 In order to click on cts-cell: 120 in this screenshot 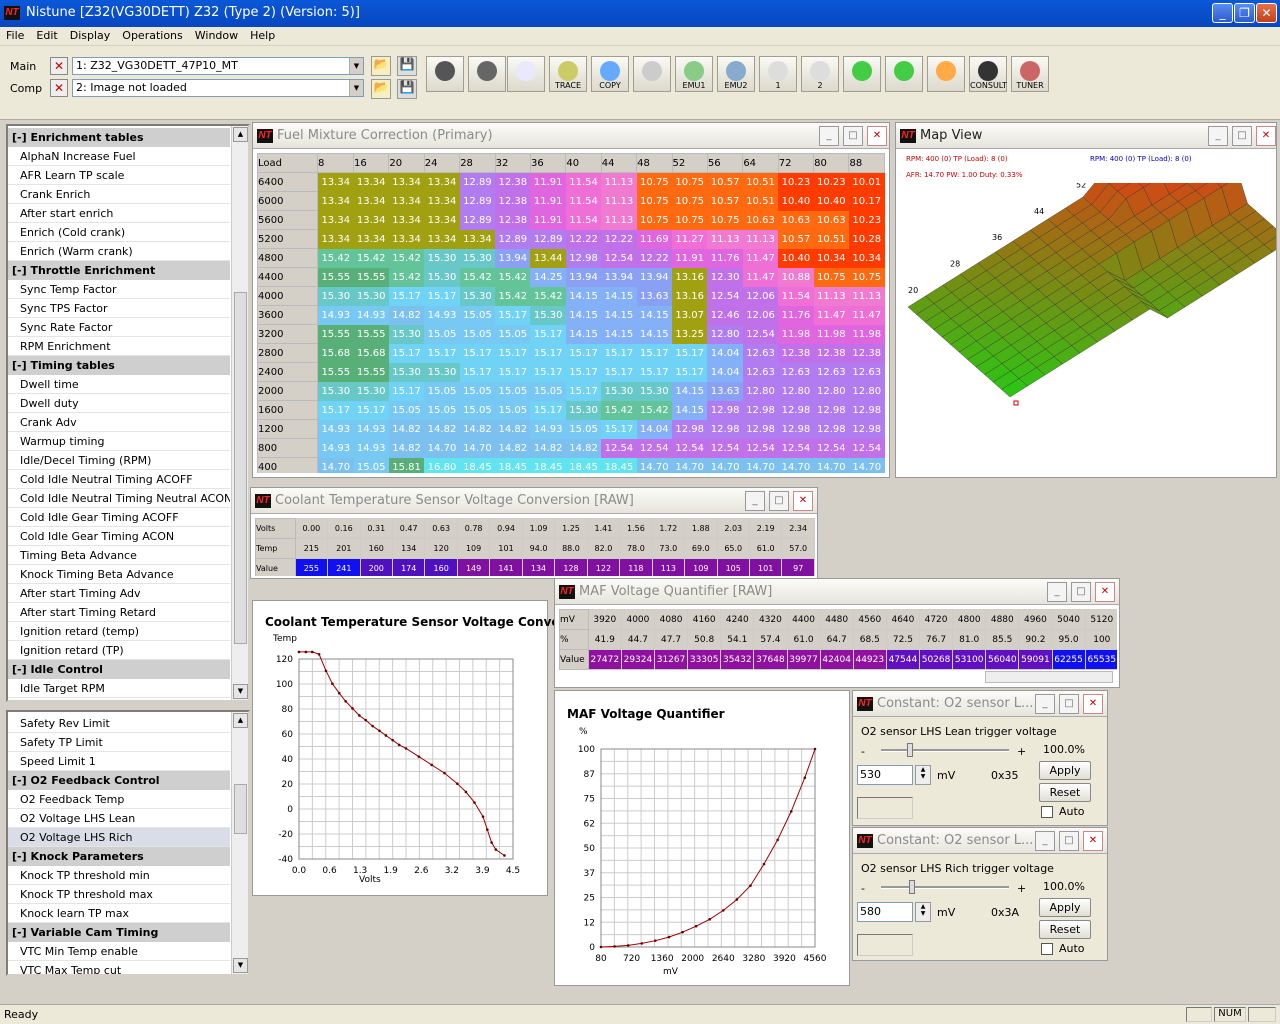, I will do `click(441, 548)`.